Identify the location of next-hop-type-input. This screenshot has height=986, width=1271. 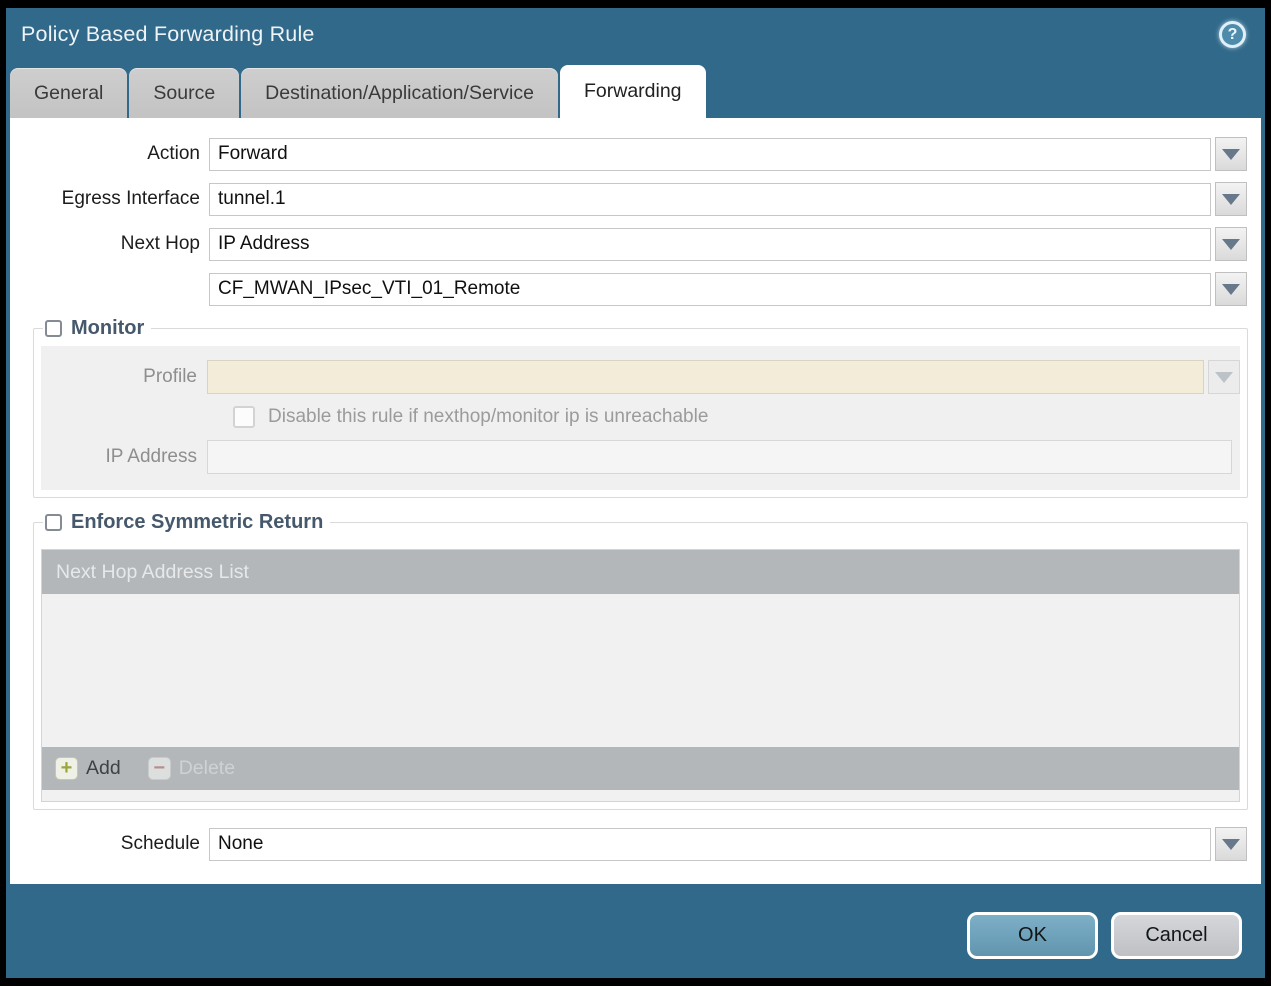
(710, 244).